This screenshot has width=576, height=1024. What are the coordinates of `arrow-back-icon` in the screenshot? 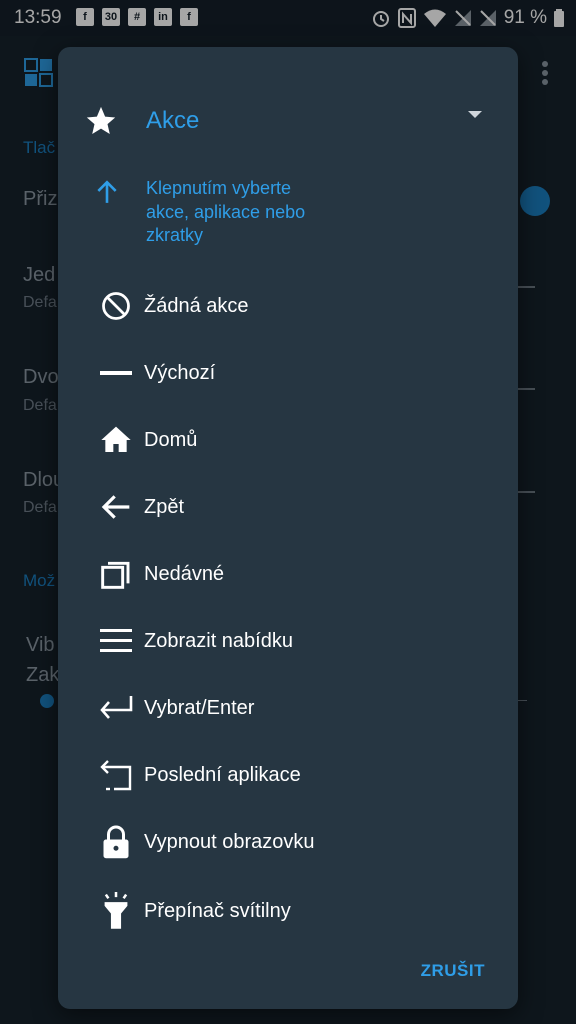 It's located at (115, 507).